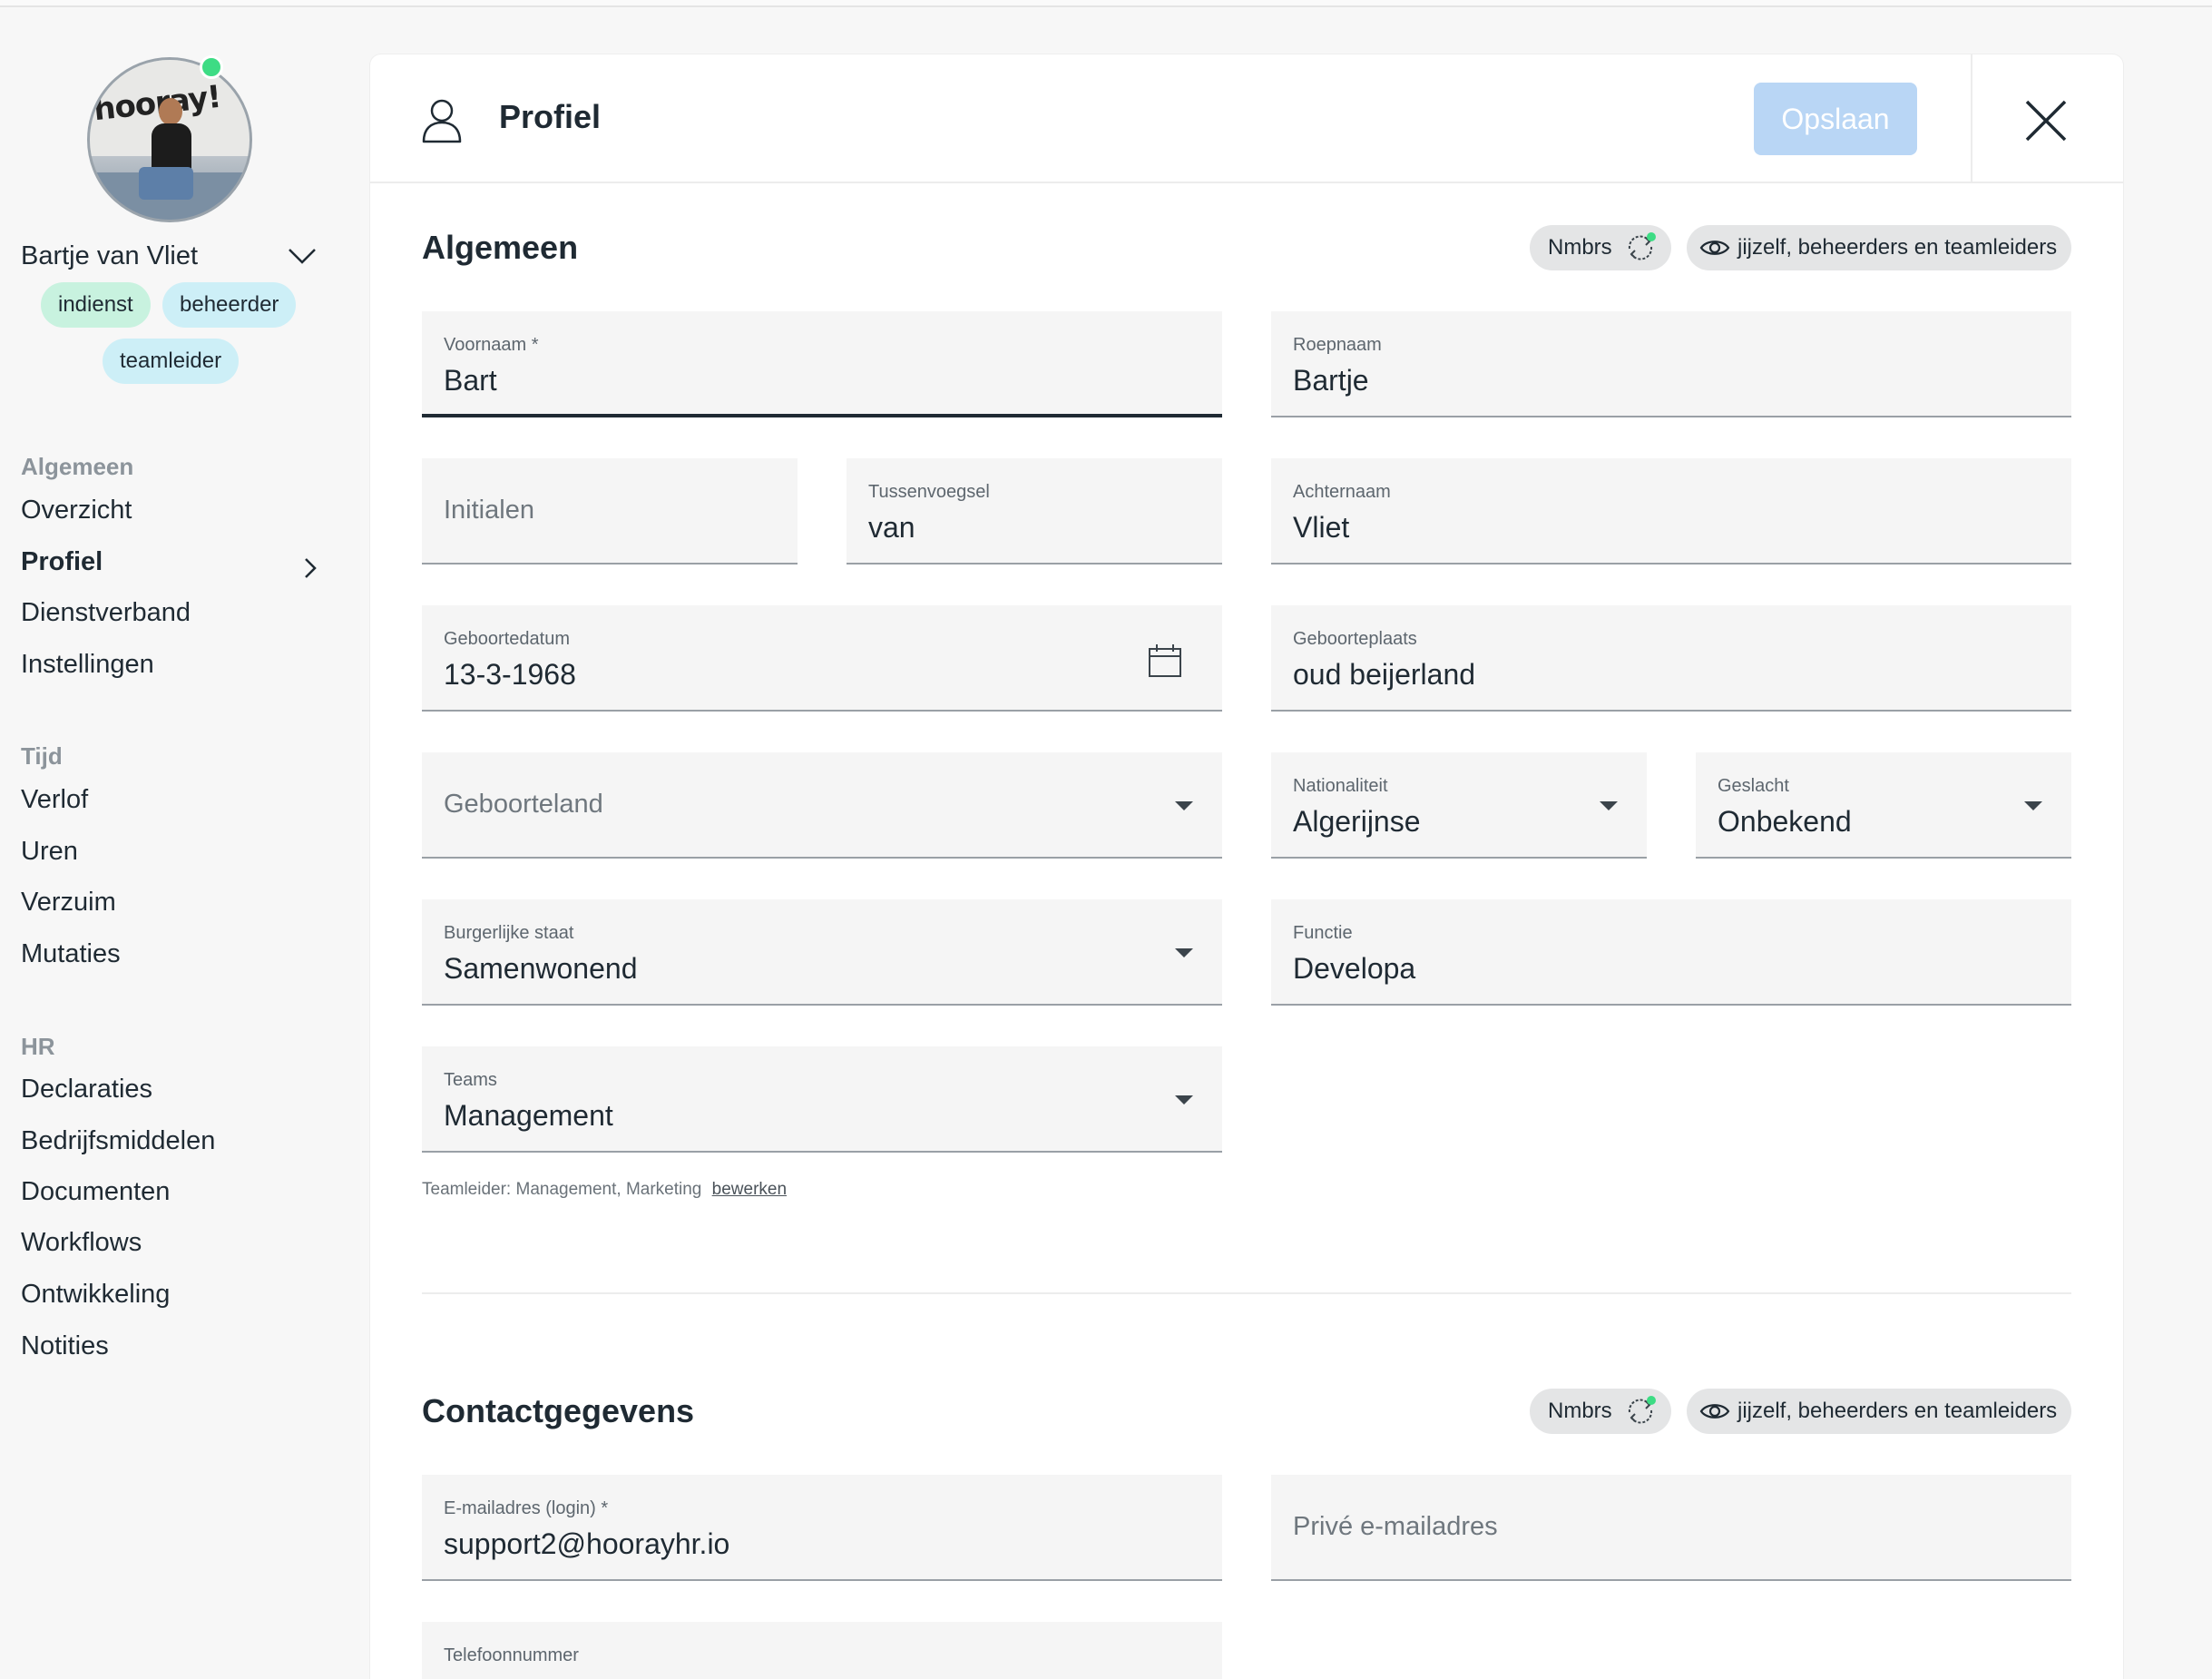  I want to click on online-status-icon, so click(211, 67).